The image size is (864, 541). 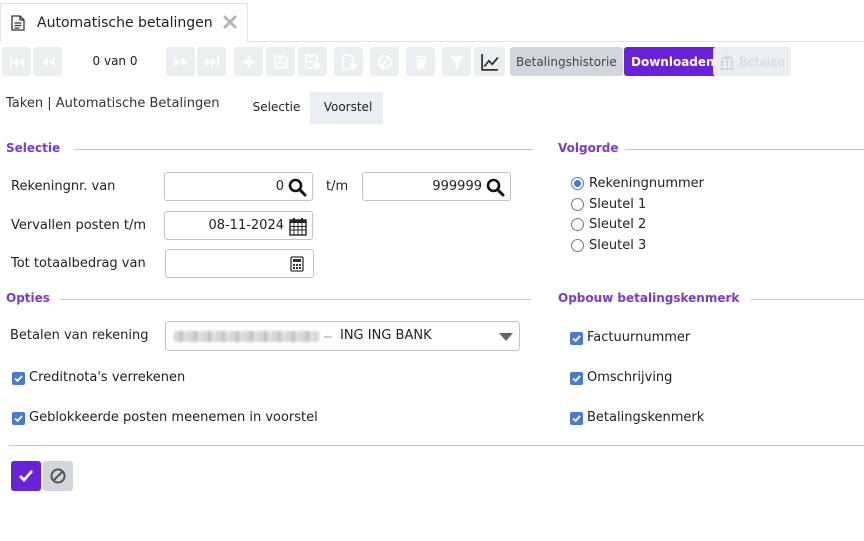 I want to click on add-button, so click(x=248, y=61).